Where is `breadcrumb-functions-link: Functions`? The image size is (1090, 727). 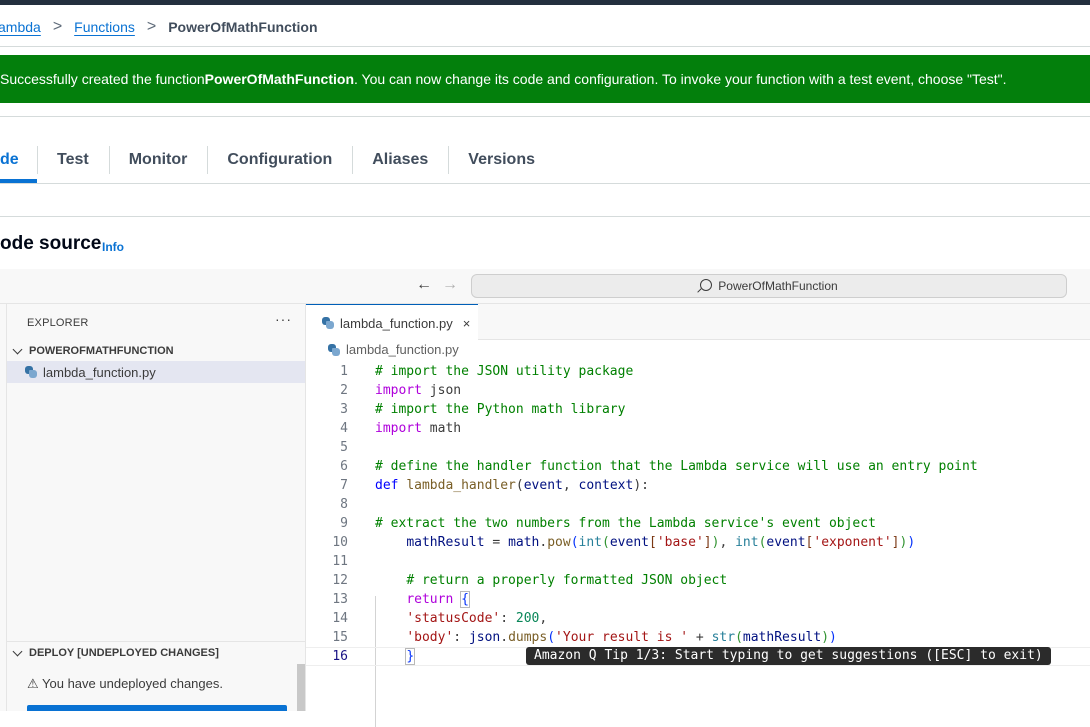 breadcrumb-functions-link: Functions is located at coordinates (104, 27).